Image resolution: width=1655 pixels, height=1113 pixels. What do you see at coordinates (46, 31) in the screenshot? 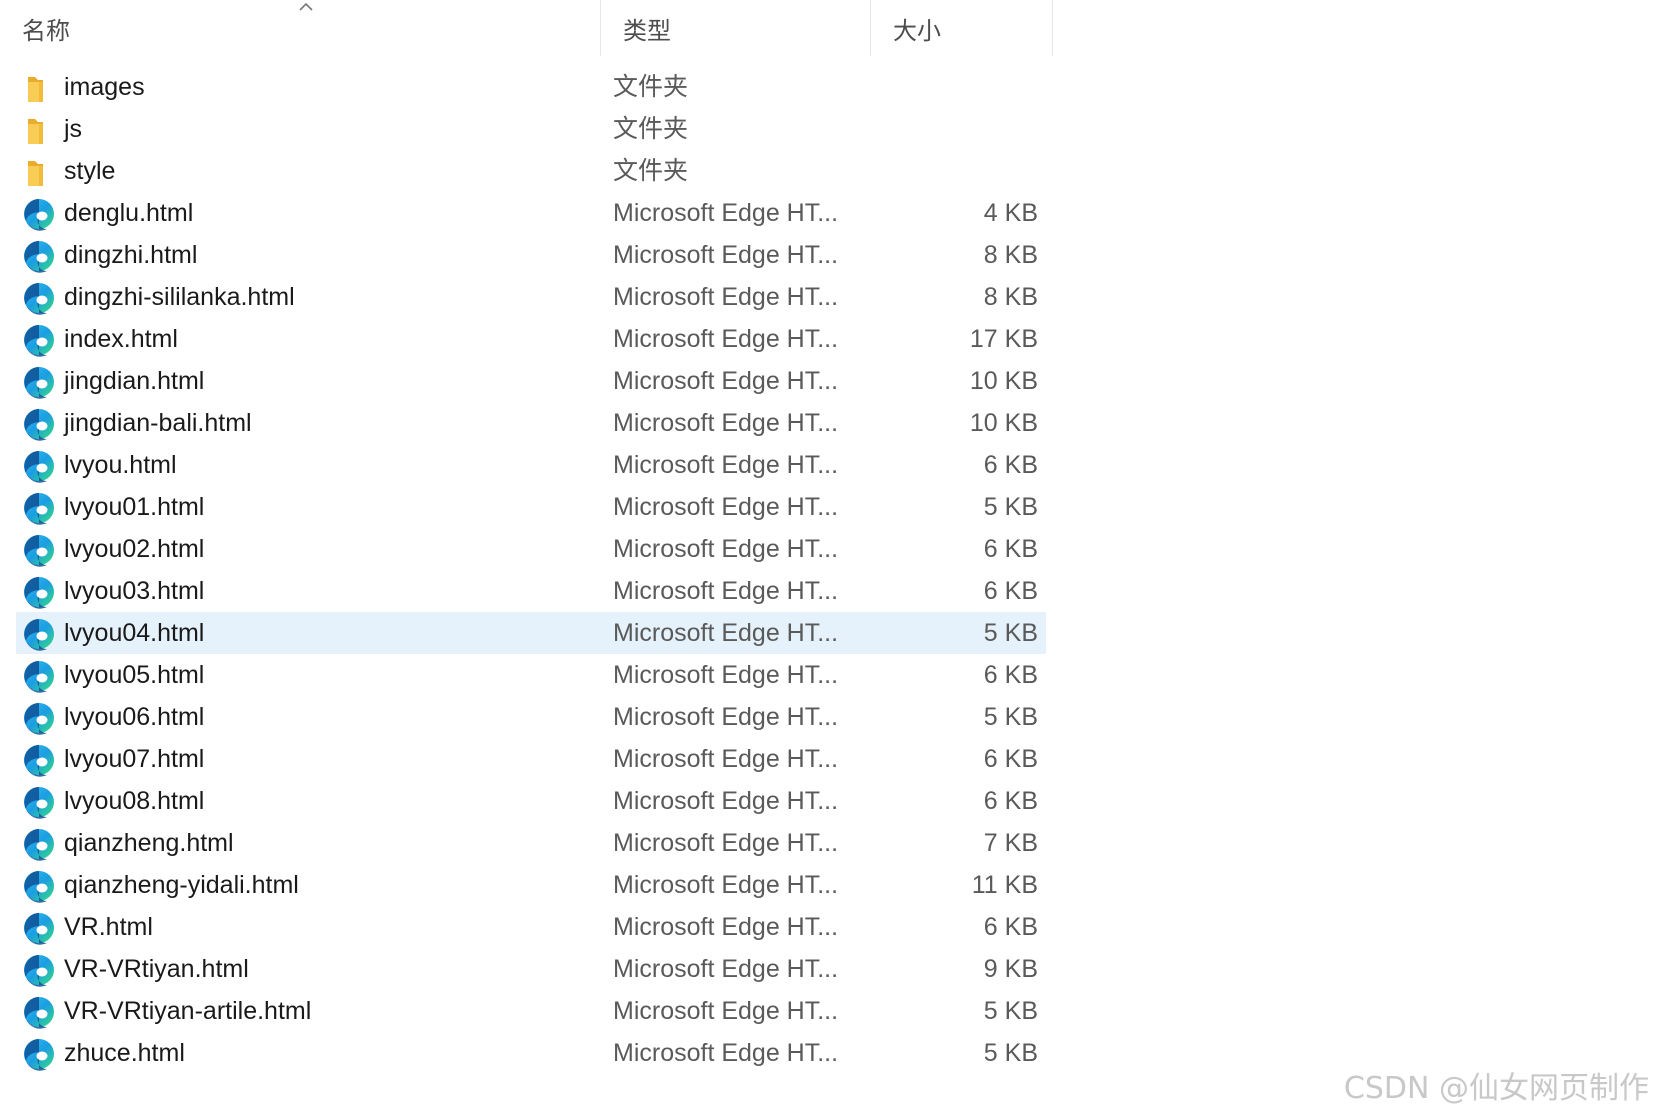
I see `column-header-name-label: 名称` at bounding box center [46, 31].